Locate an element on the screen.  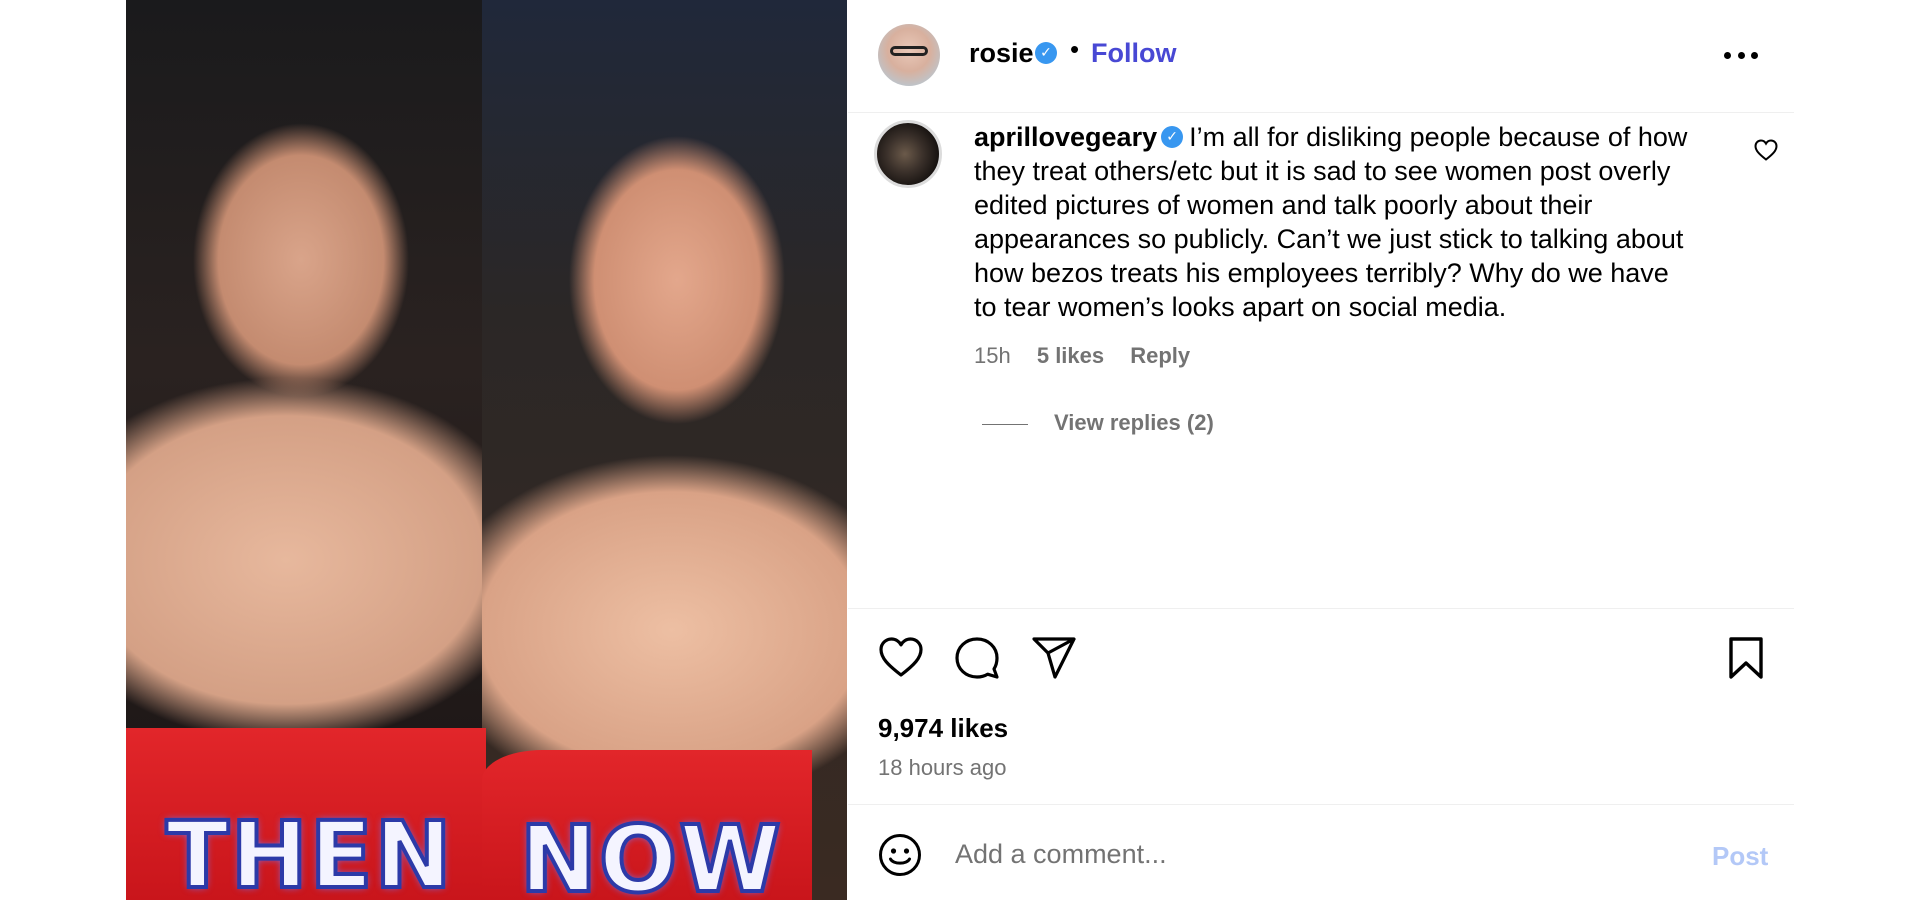
heart-icon is located at coordinates (901, 657).